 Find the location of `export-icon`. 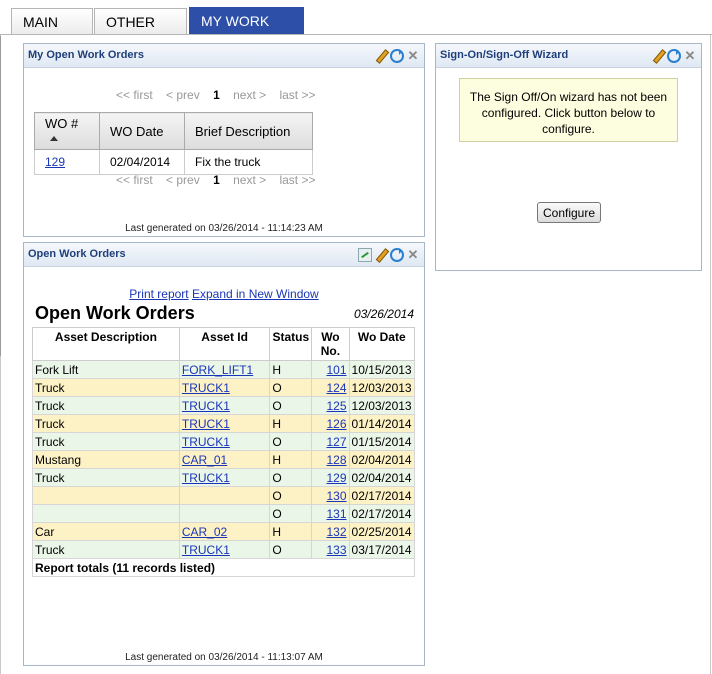

export-icon is located at coordinates (365, 255).